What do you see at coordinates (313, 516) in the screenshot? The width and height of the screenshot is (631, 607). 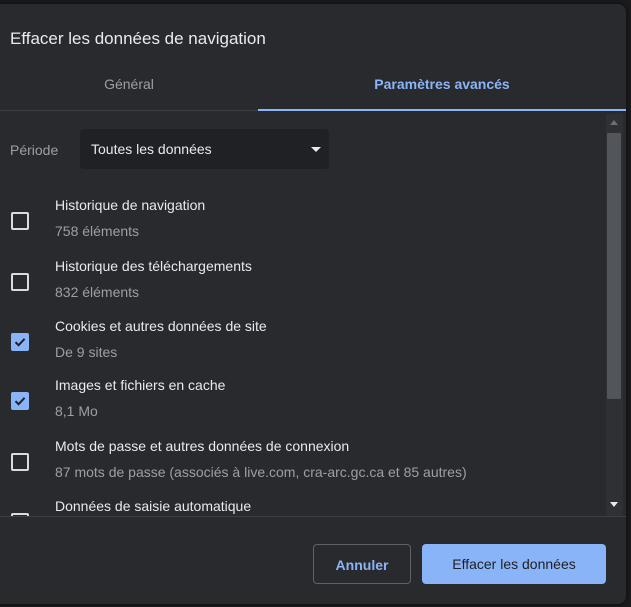 I see `footer-divider` at bounding box center [313, 516].